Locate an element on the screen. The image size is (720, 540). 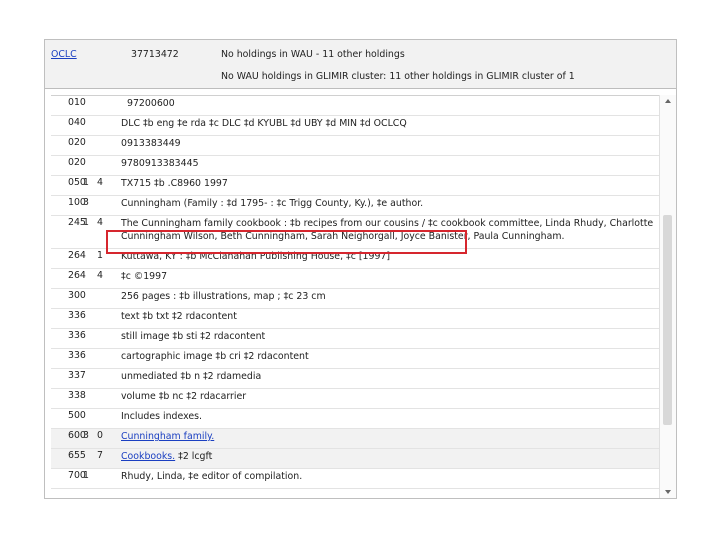
field-content: 97200600 is located at coordinates (151, 103).